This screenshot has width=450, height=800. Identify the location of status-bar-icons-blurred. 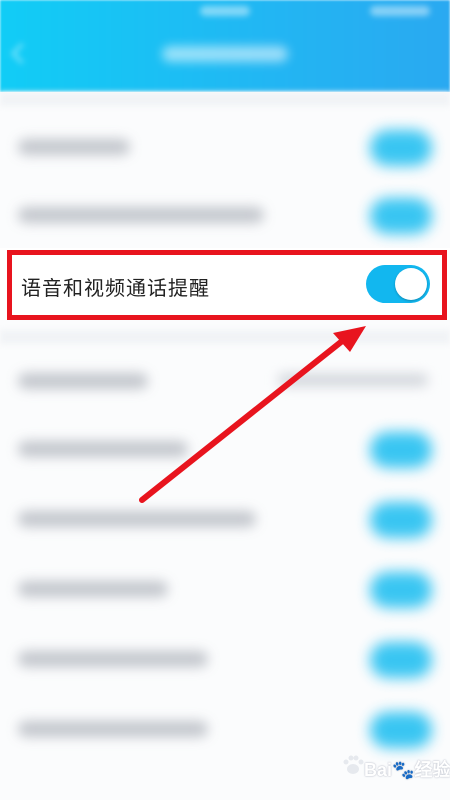
(400, 11).